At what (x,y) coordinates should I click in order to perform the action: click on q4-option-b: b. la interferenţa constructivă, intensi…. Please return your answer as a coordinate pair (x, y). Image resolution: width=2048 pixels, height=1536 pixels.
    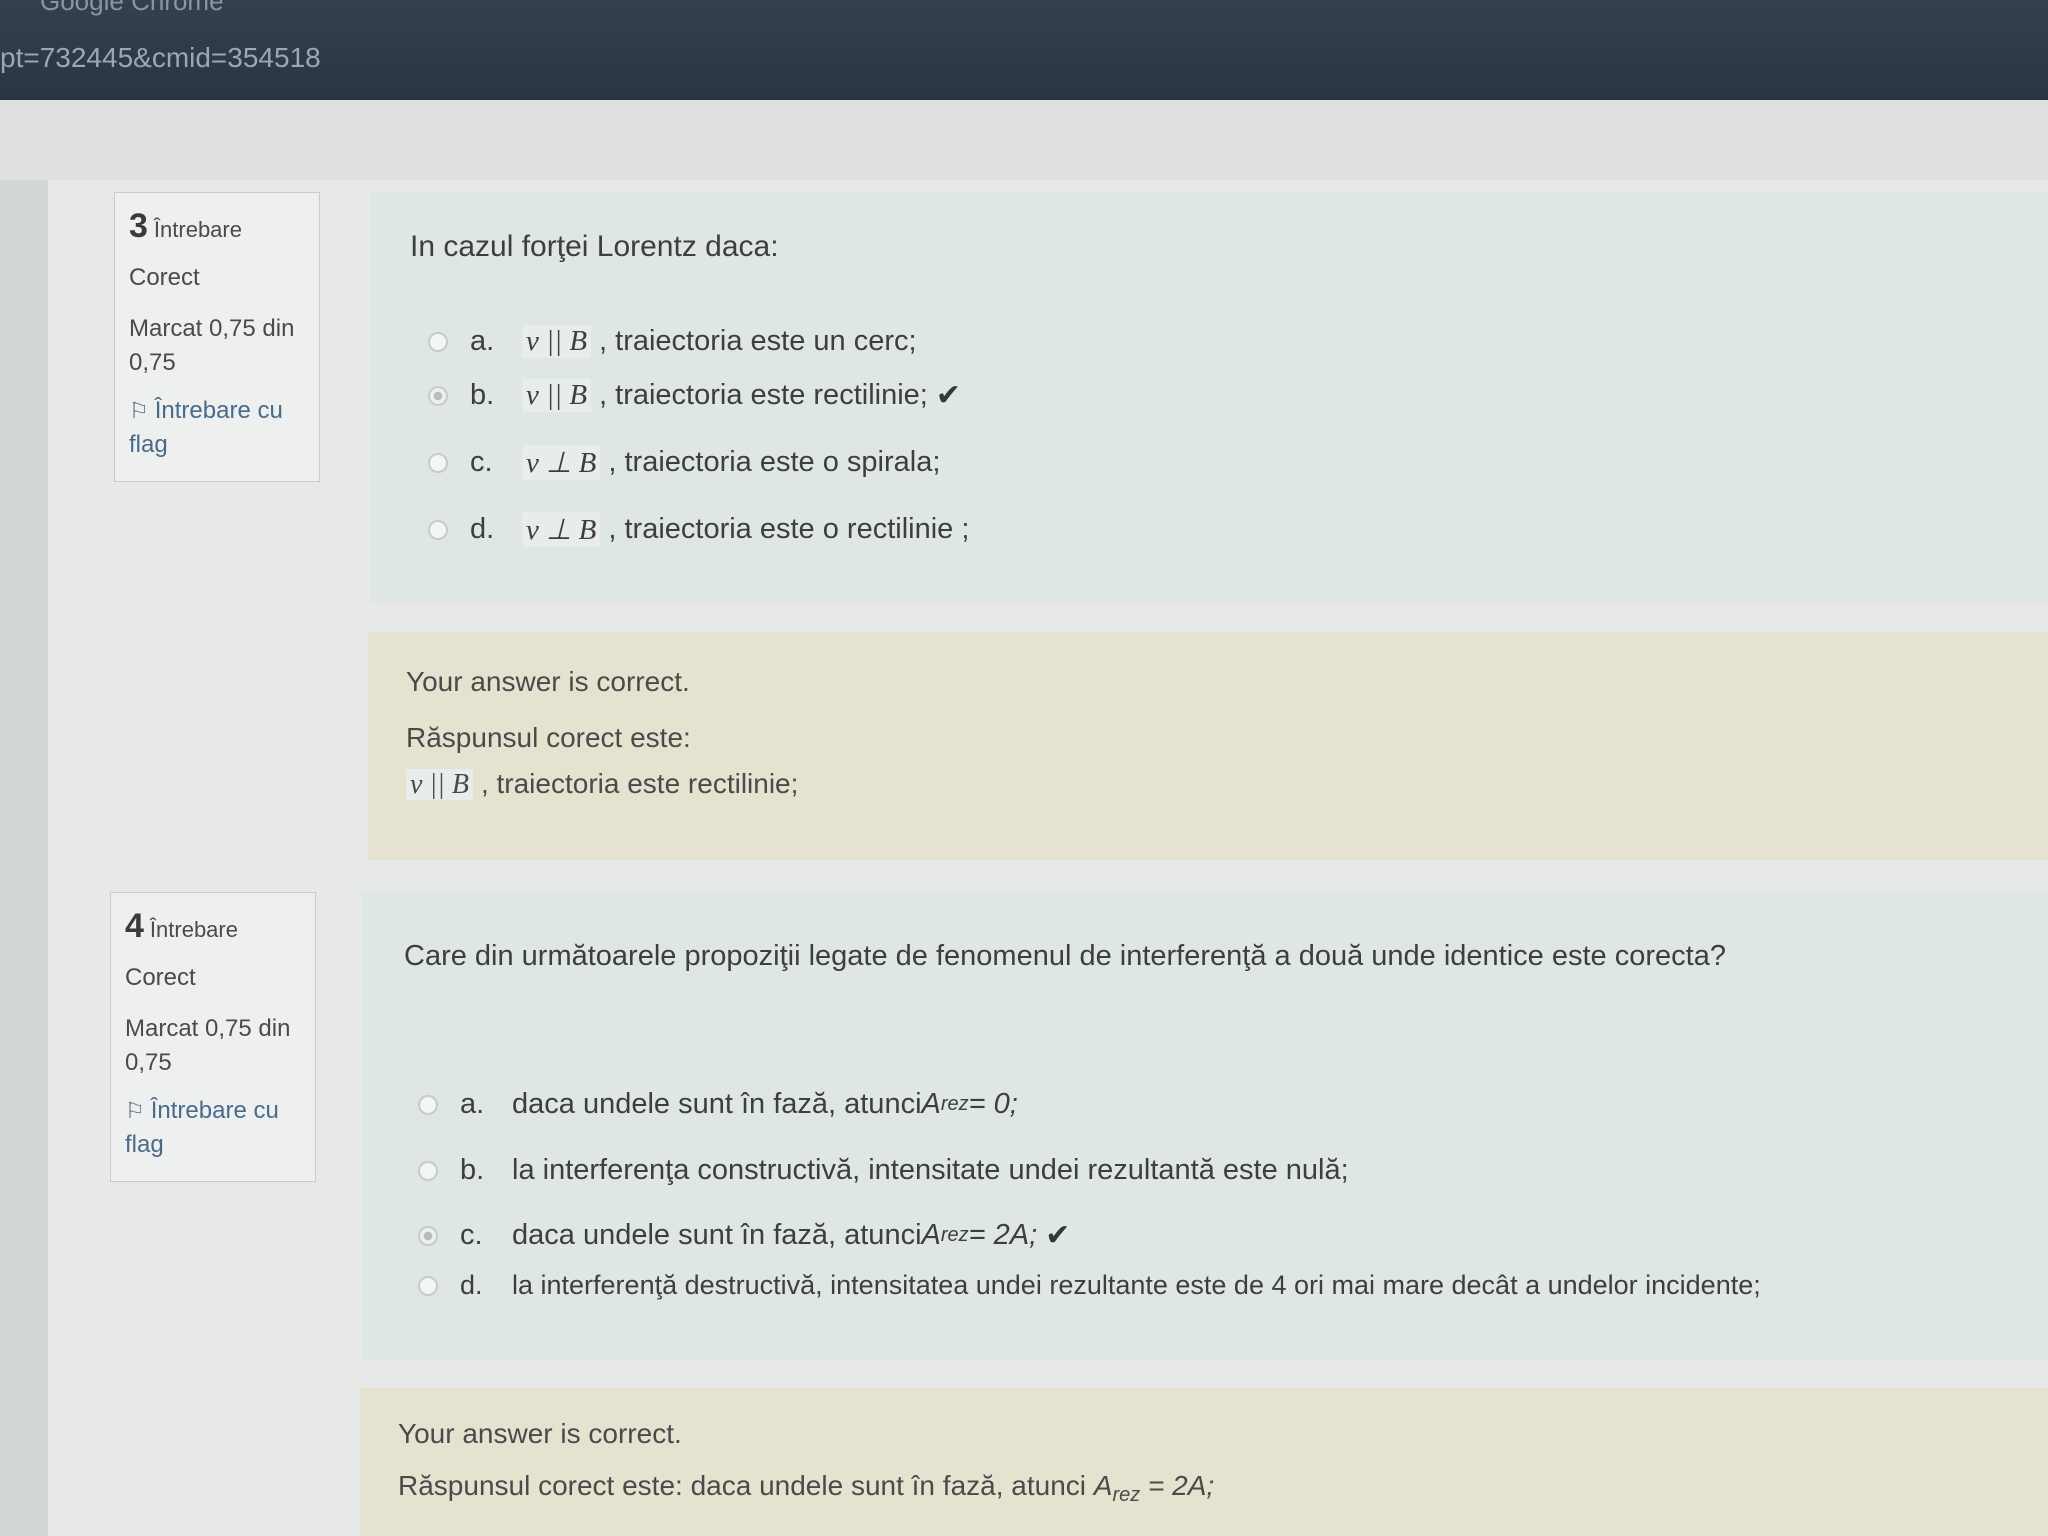
    Looking at the image, I should click on (883, 1170).